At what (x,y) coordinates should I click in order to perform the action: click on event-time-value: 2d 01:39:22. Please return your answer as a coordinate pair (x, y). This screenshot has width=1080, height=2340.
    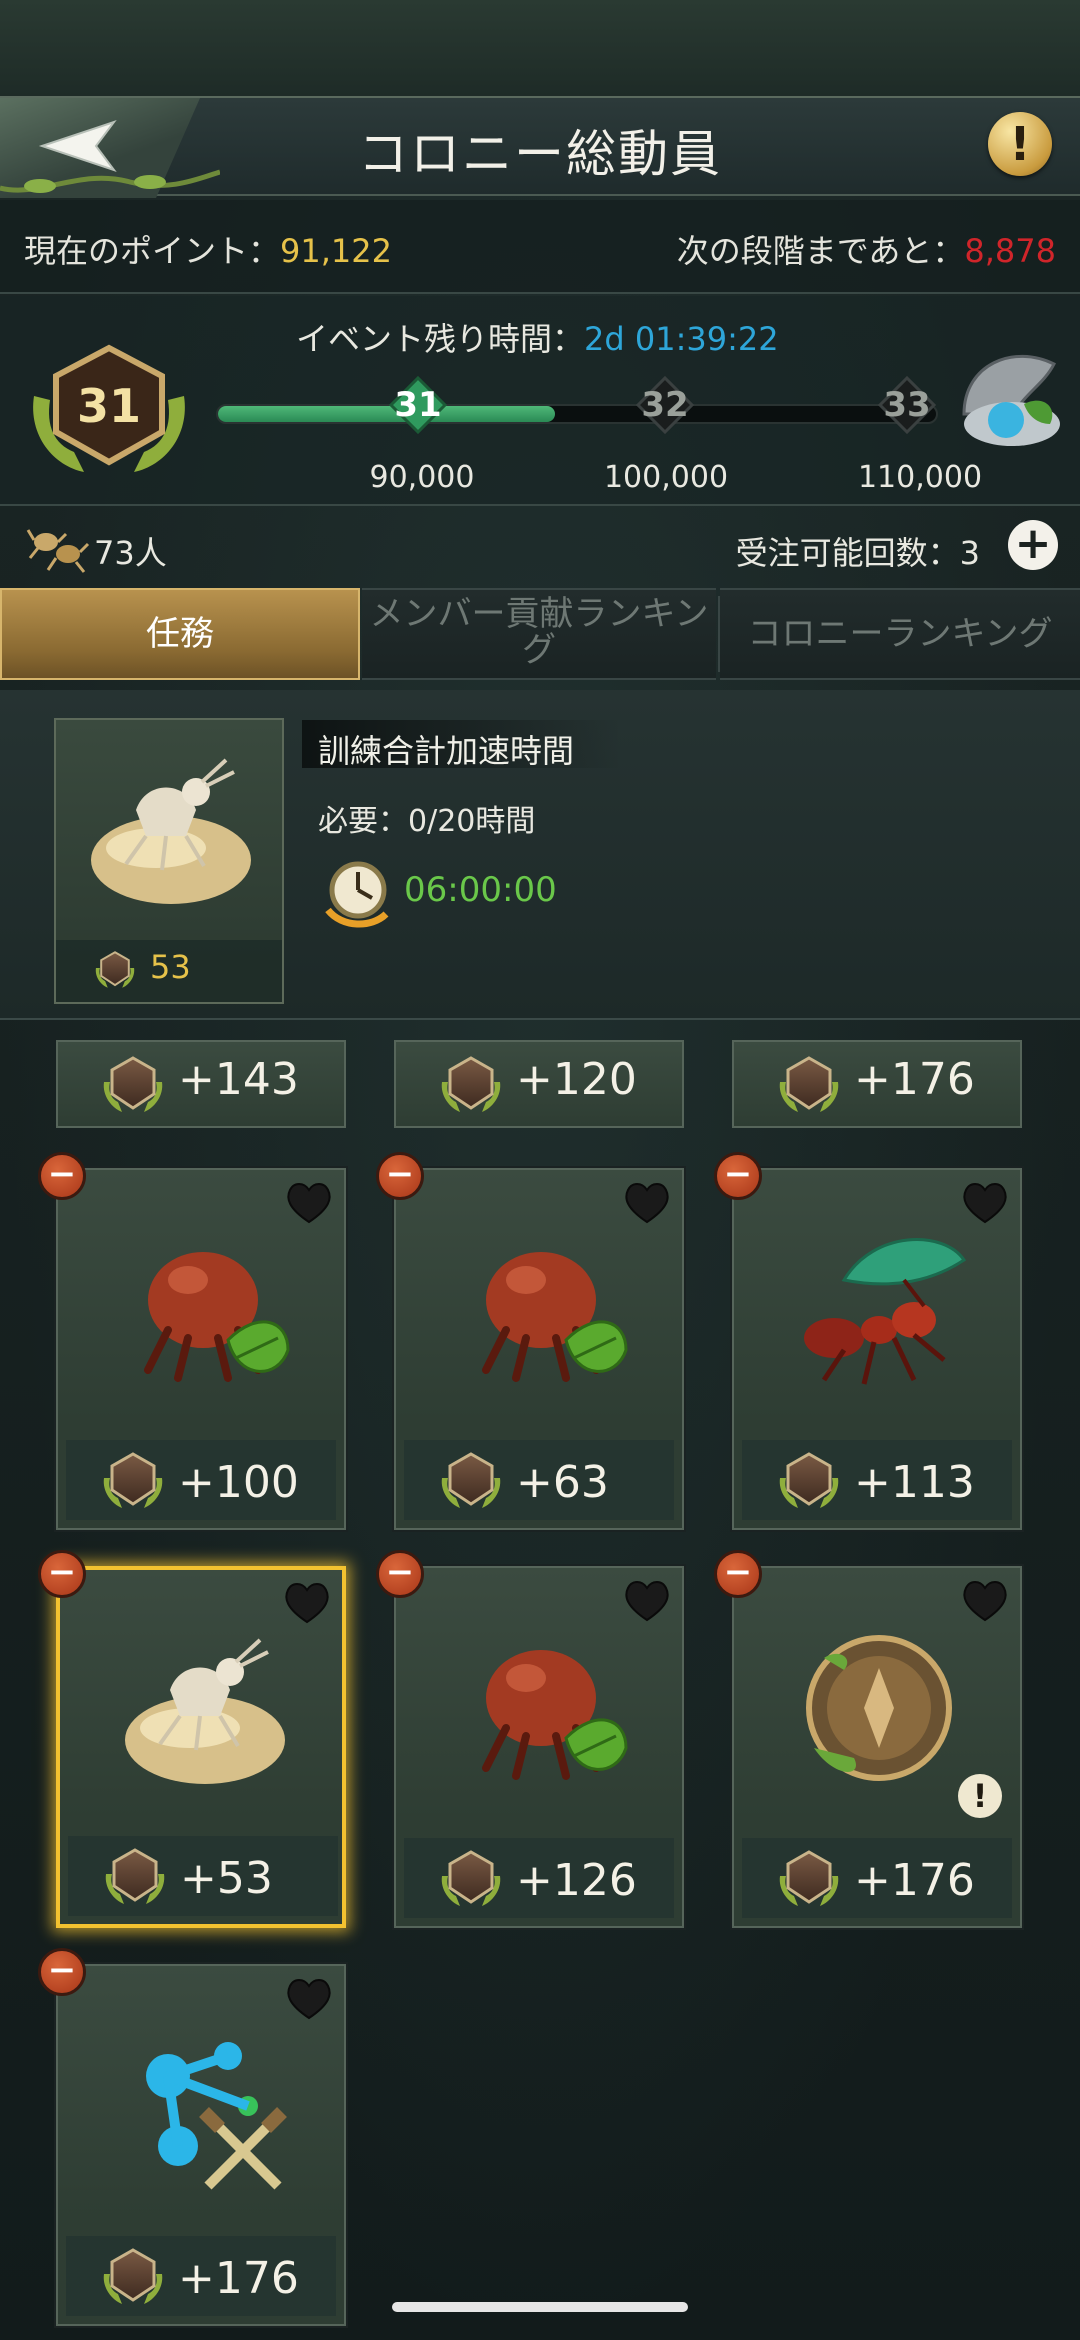
    Looking at the image, I should click on (681, 339).